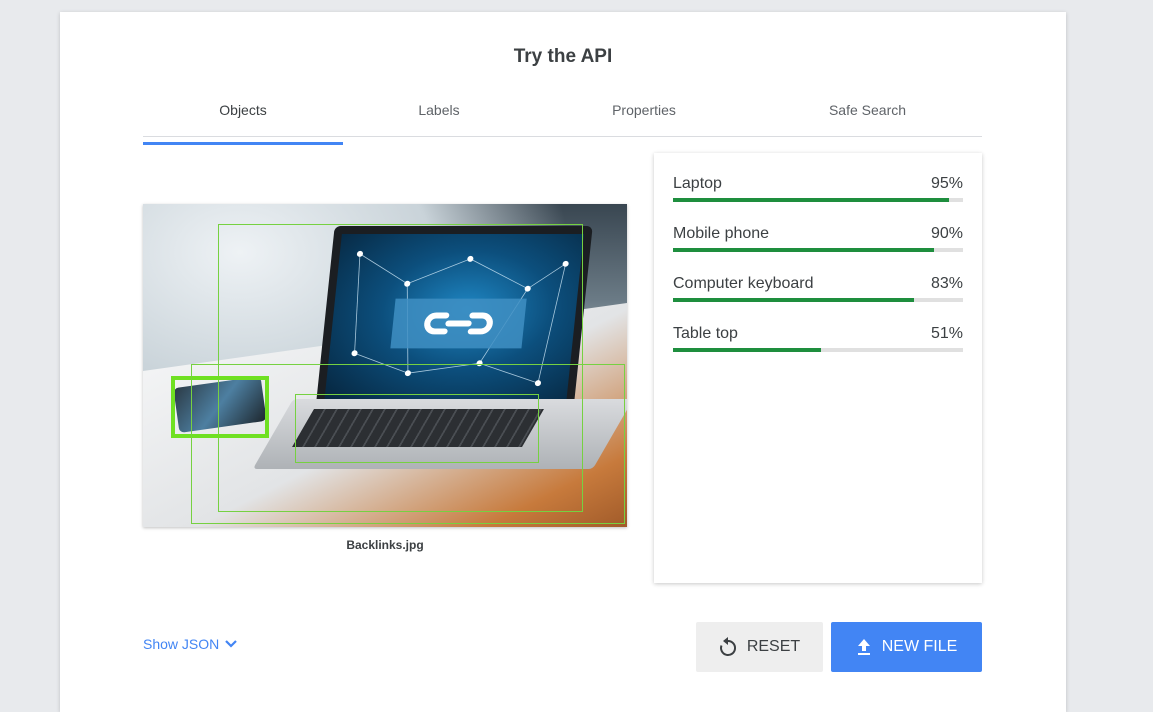 The image size is (1153, 712). Describe the element at coordinates (705, 333) in the screenshot. I see `result-name: Table top` at that location.